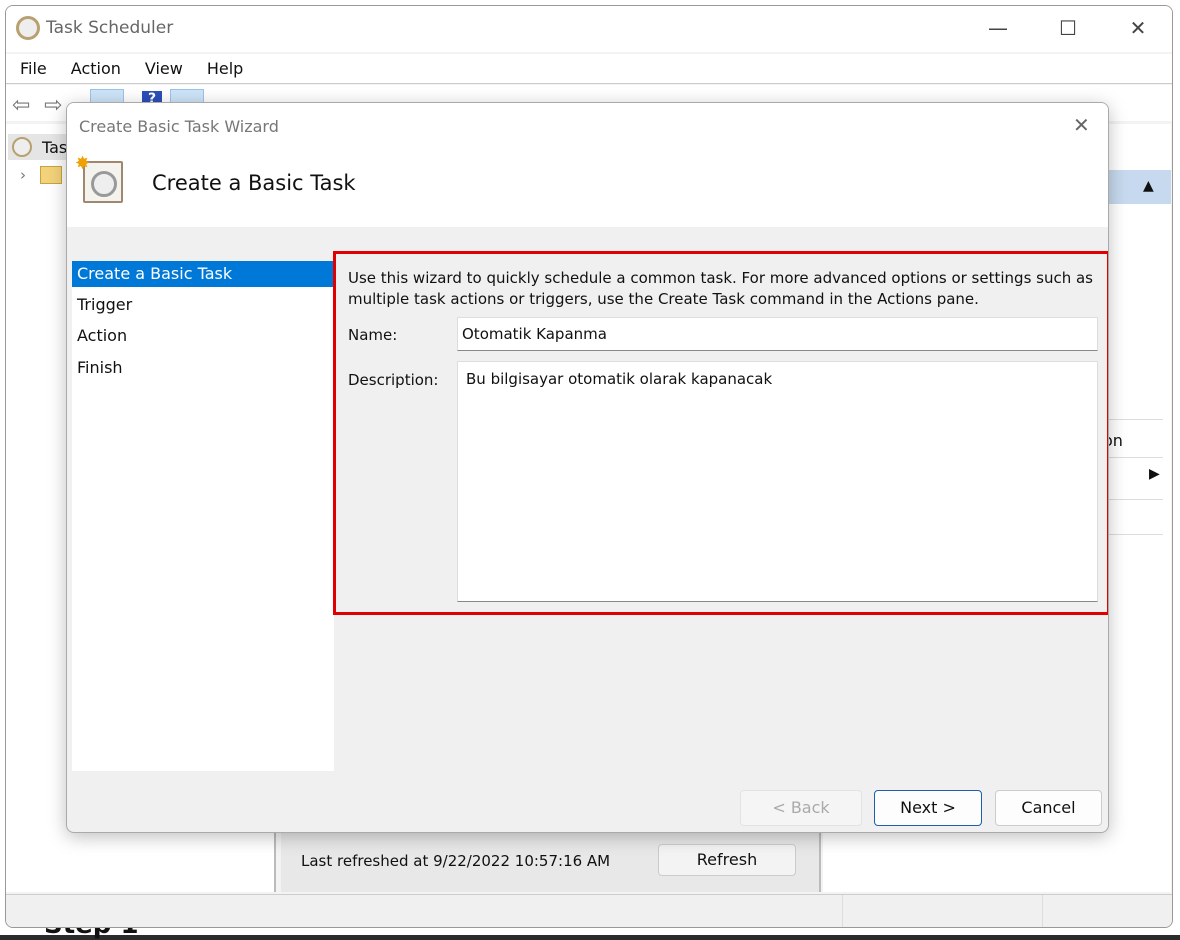 The image size is (1180, 940). I want to click on next-button: Next >, so click(928, 808).